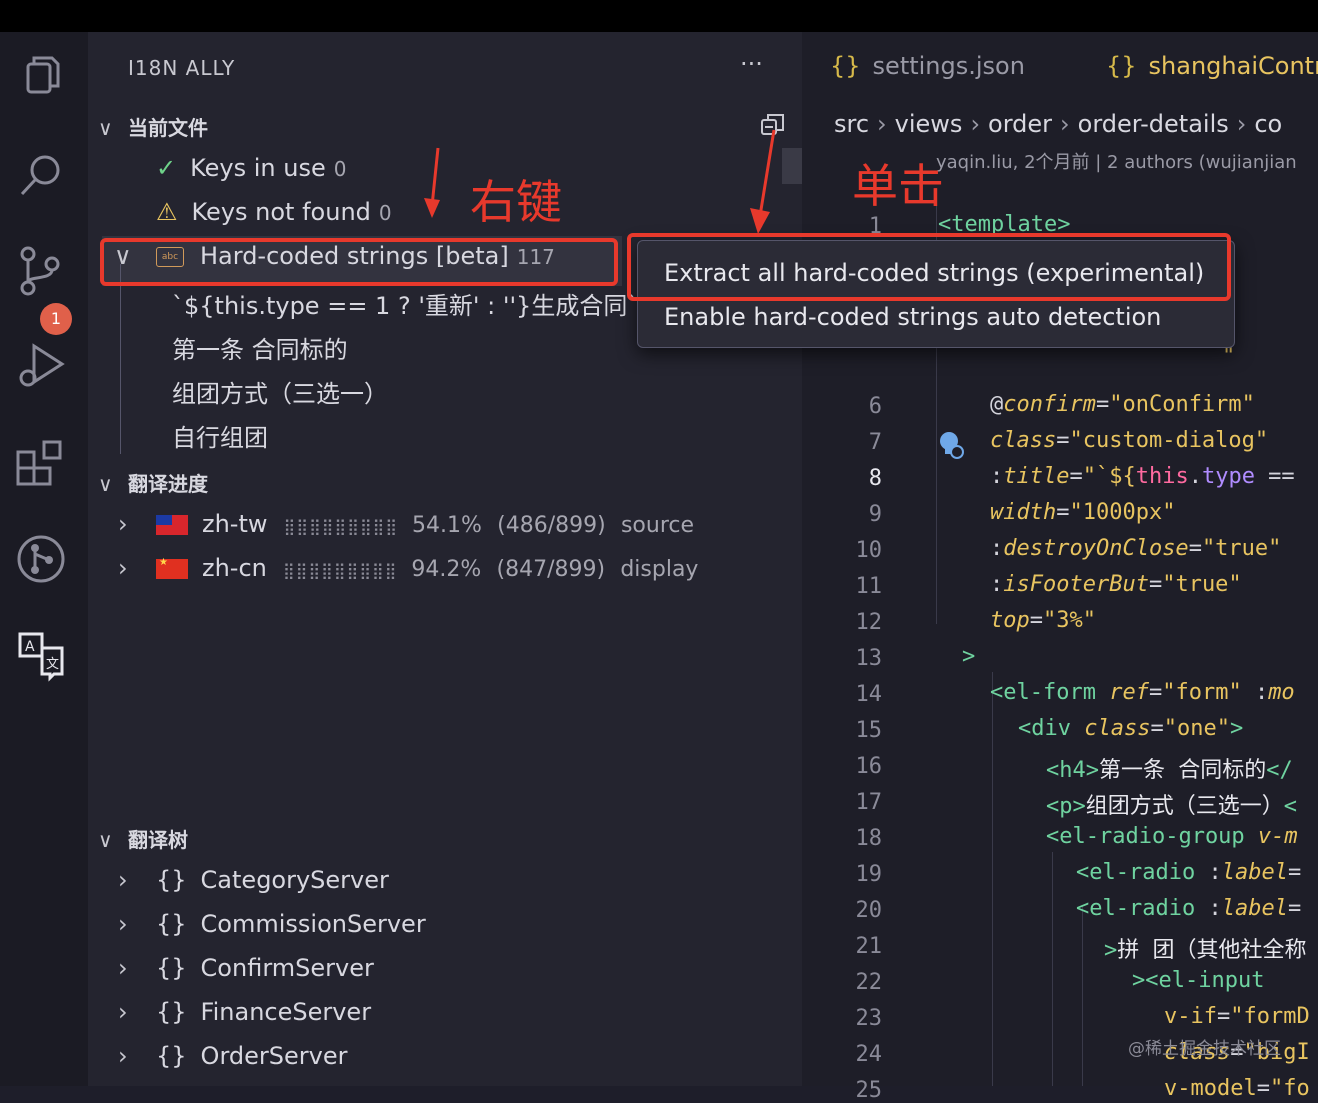  Describe the element at coordinates (1082, 512) in the screenshot. I see `code-line: width="1000px"` at that location.